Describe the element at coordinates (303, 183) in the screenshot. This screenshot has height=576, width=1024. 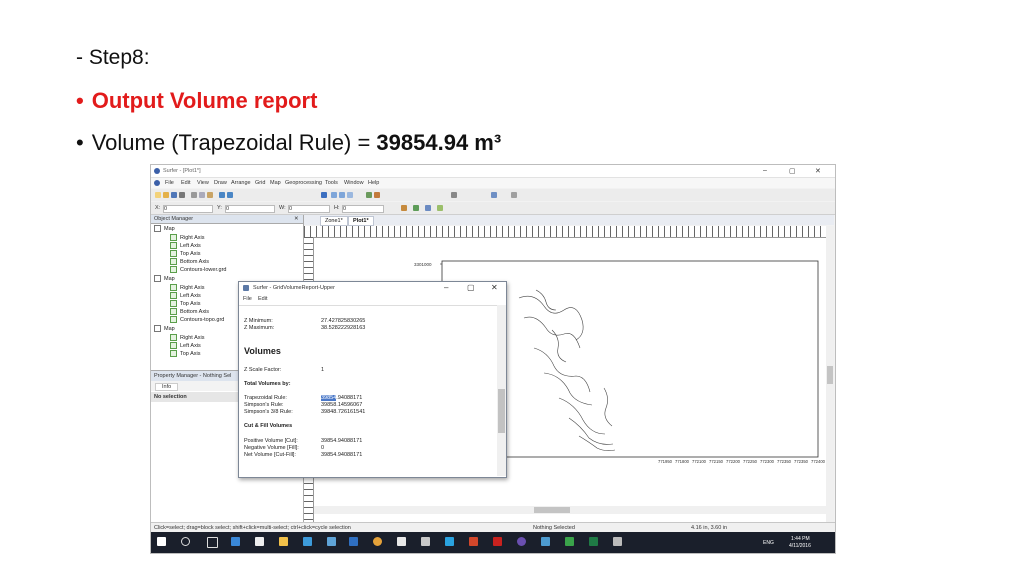
I see `menu-geoprocessing: Geoprocessing` at that location.